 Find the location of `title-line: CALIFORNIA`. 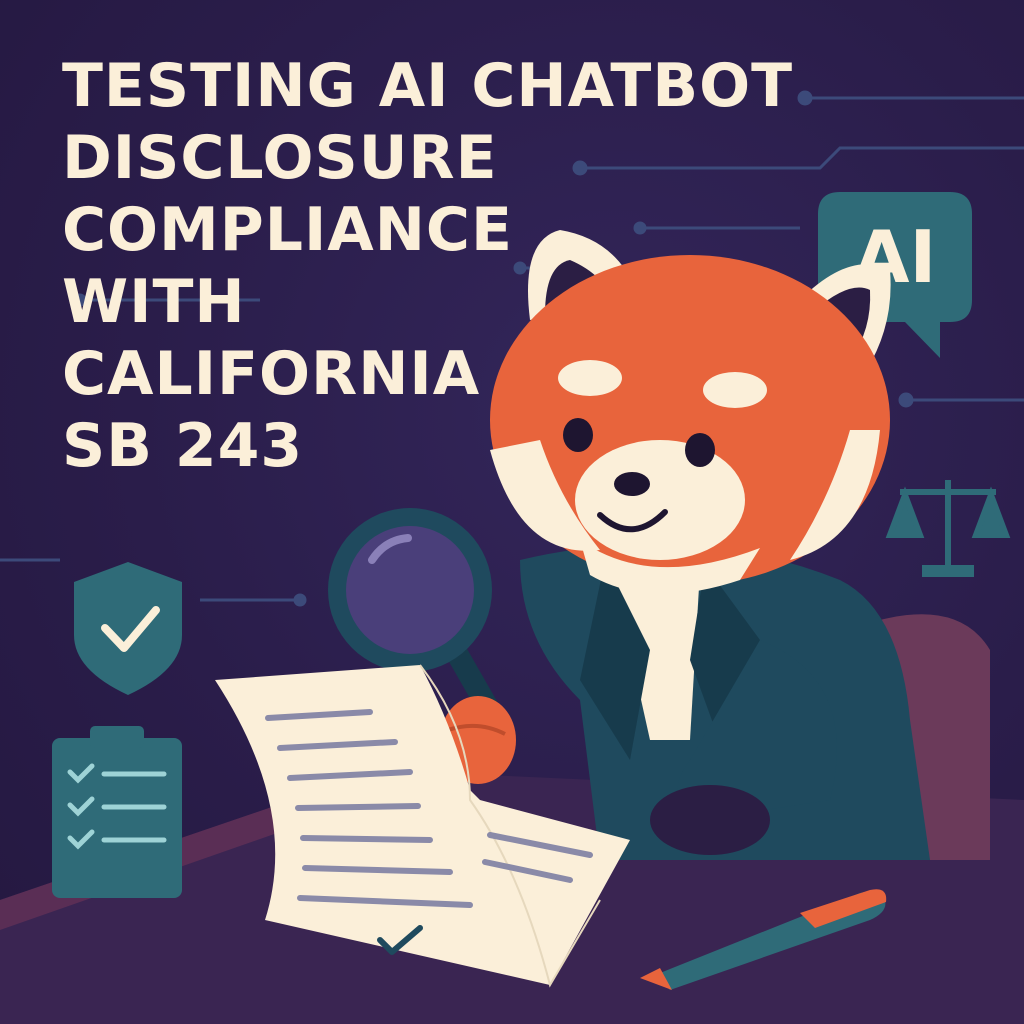

title-line: CALIFORNIA is located at coordinates (271, 374).